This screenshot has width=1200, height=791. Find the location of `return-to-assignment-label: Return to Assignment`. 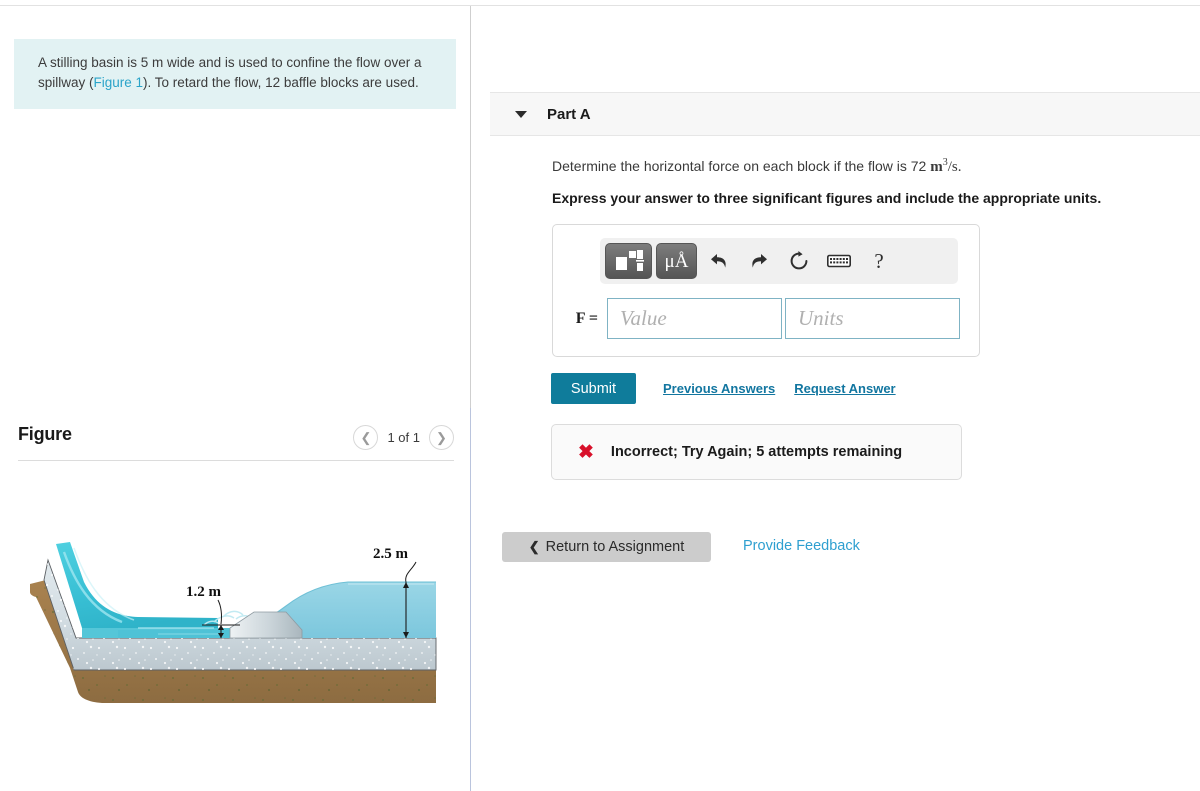

return-to-assignment-label: Return to Assignment is located at coordinates (615, 547).